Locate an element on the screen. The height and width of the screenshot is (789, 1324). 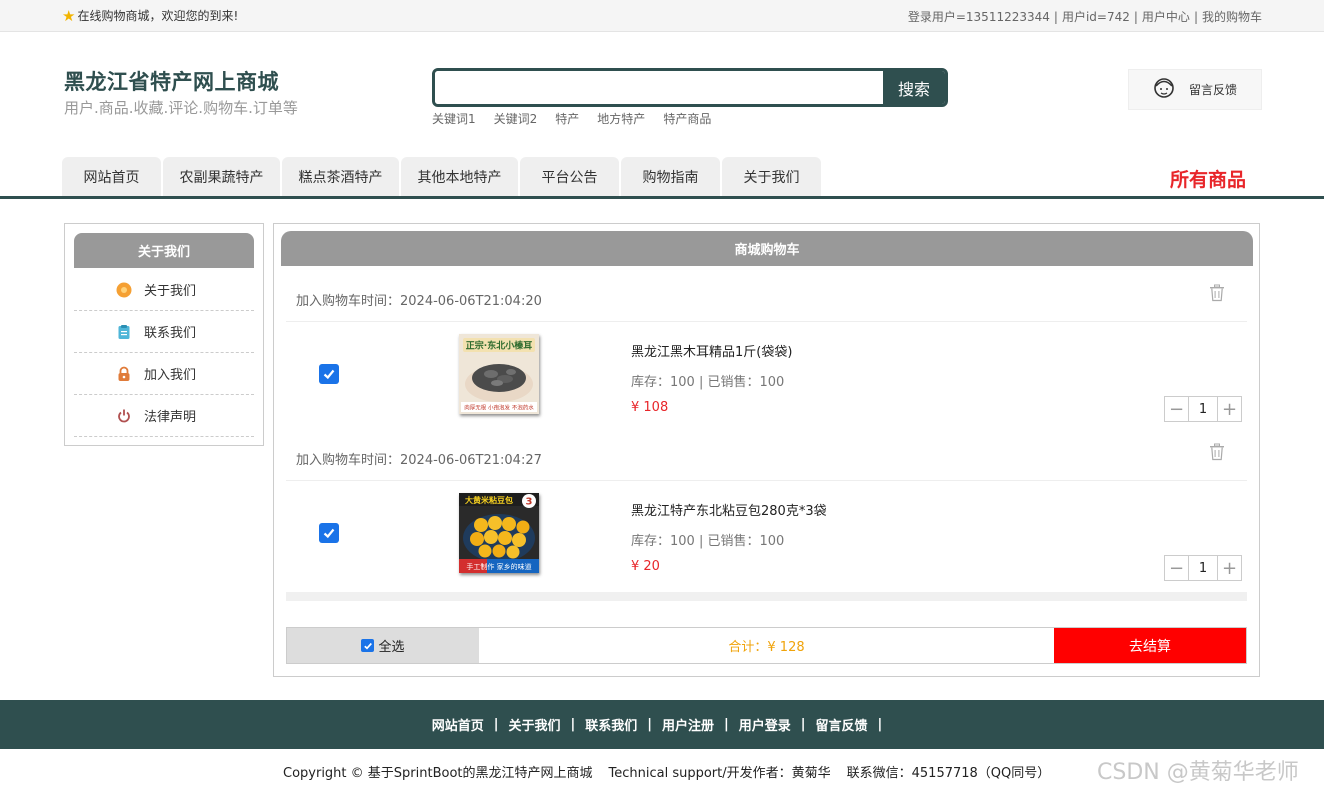
footer-link-home: 网站首页 is located at coordinates (458, 724).